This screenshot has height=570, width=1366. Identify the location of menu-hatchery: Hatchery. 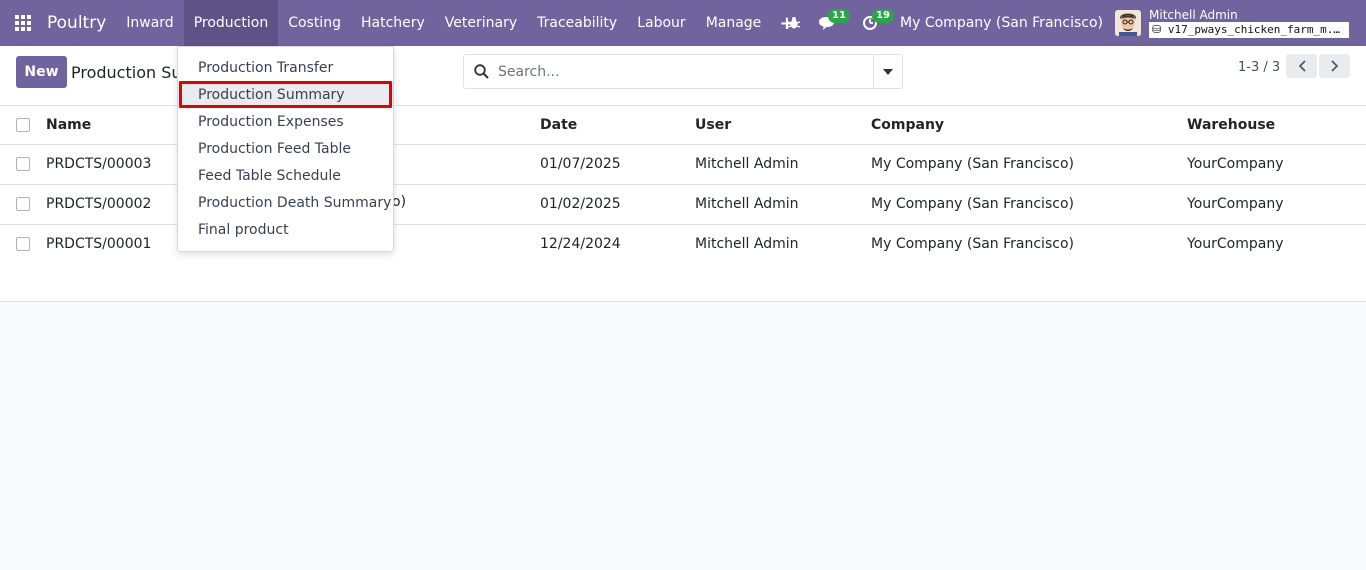
(393, 23).